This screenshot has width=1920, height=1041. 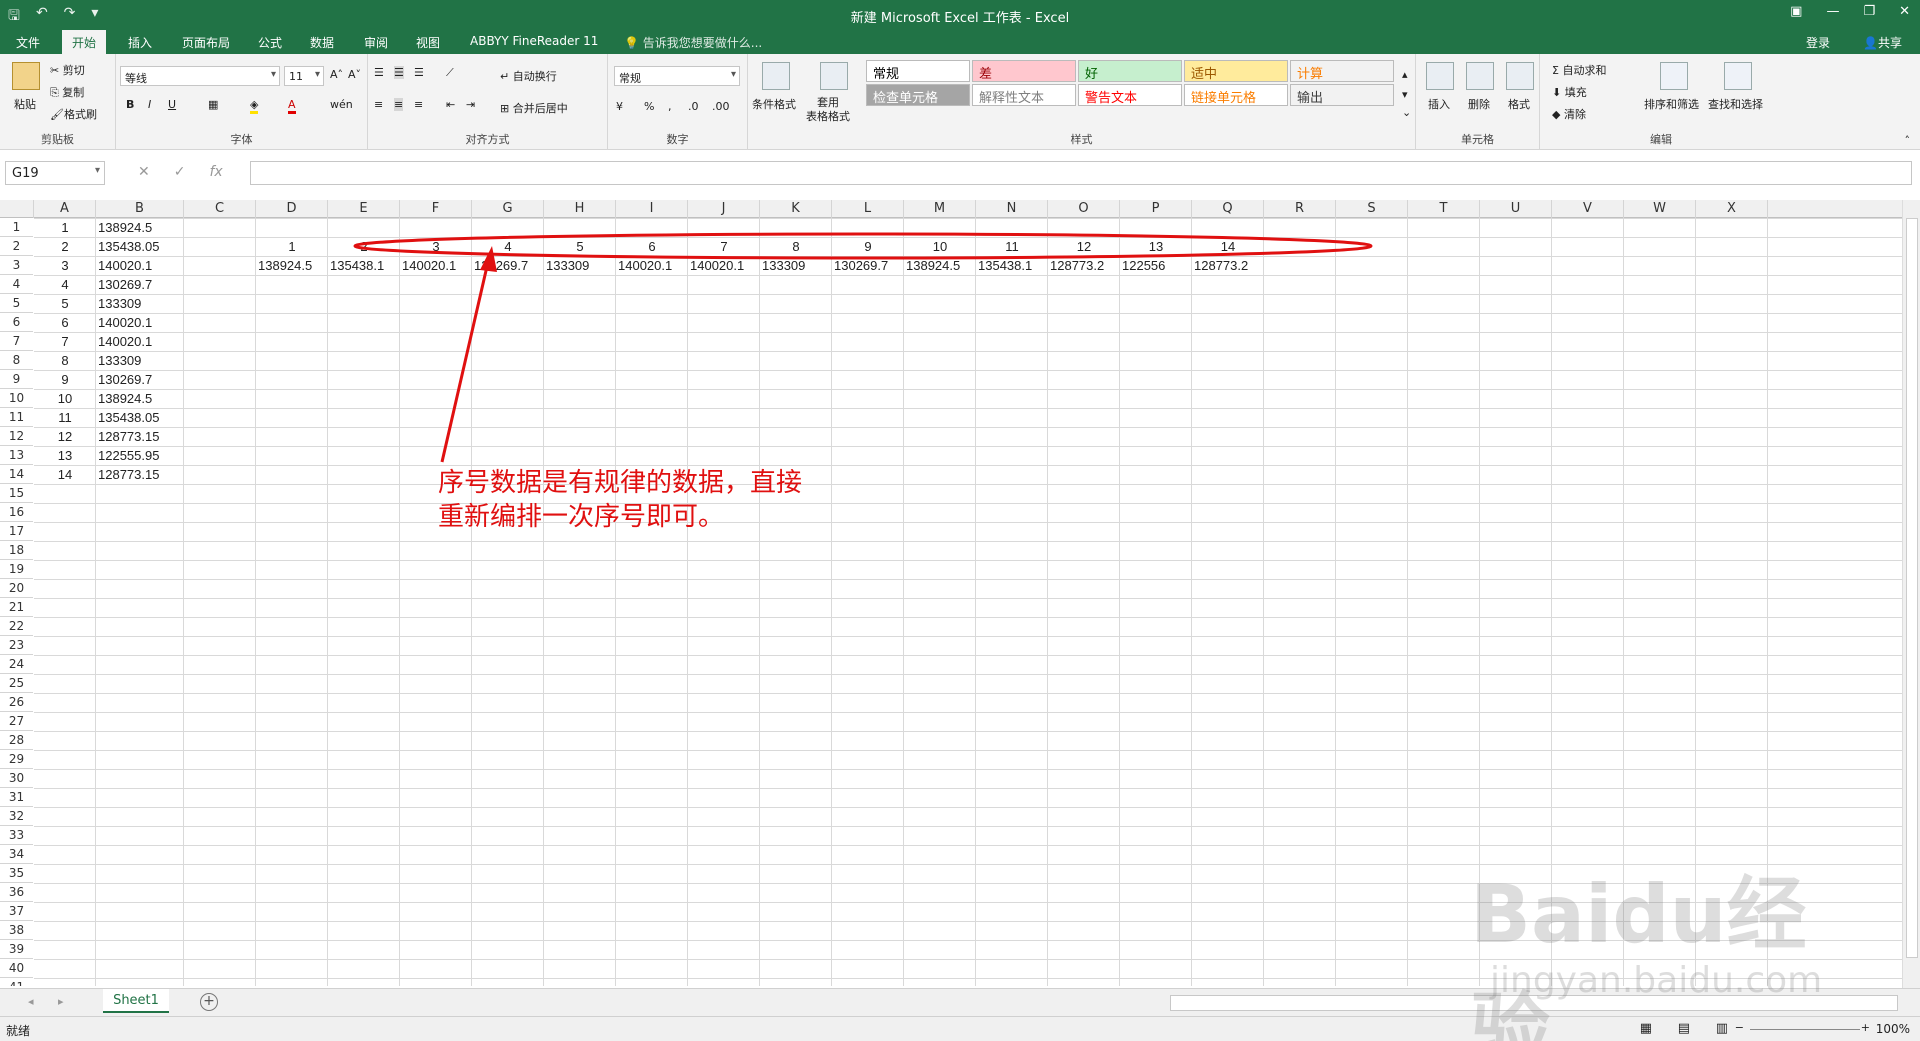 I want to click on row-header-11: 11, so click(x=16, y=417).